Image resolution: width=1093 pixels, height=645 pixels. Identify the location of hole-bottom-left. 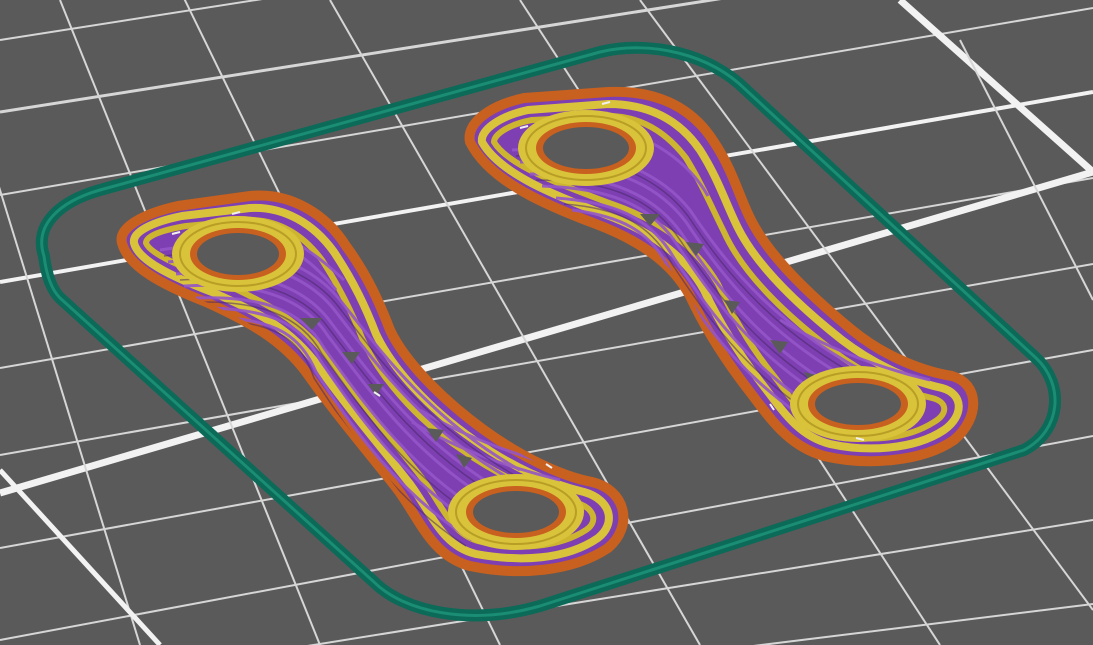
(516, 512).